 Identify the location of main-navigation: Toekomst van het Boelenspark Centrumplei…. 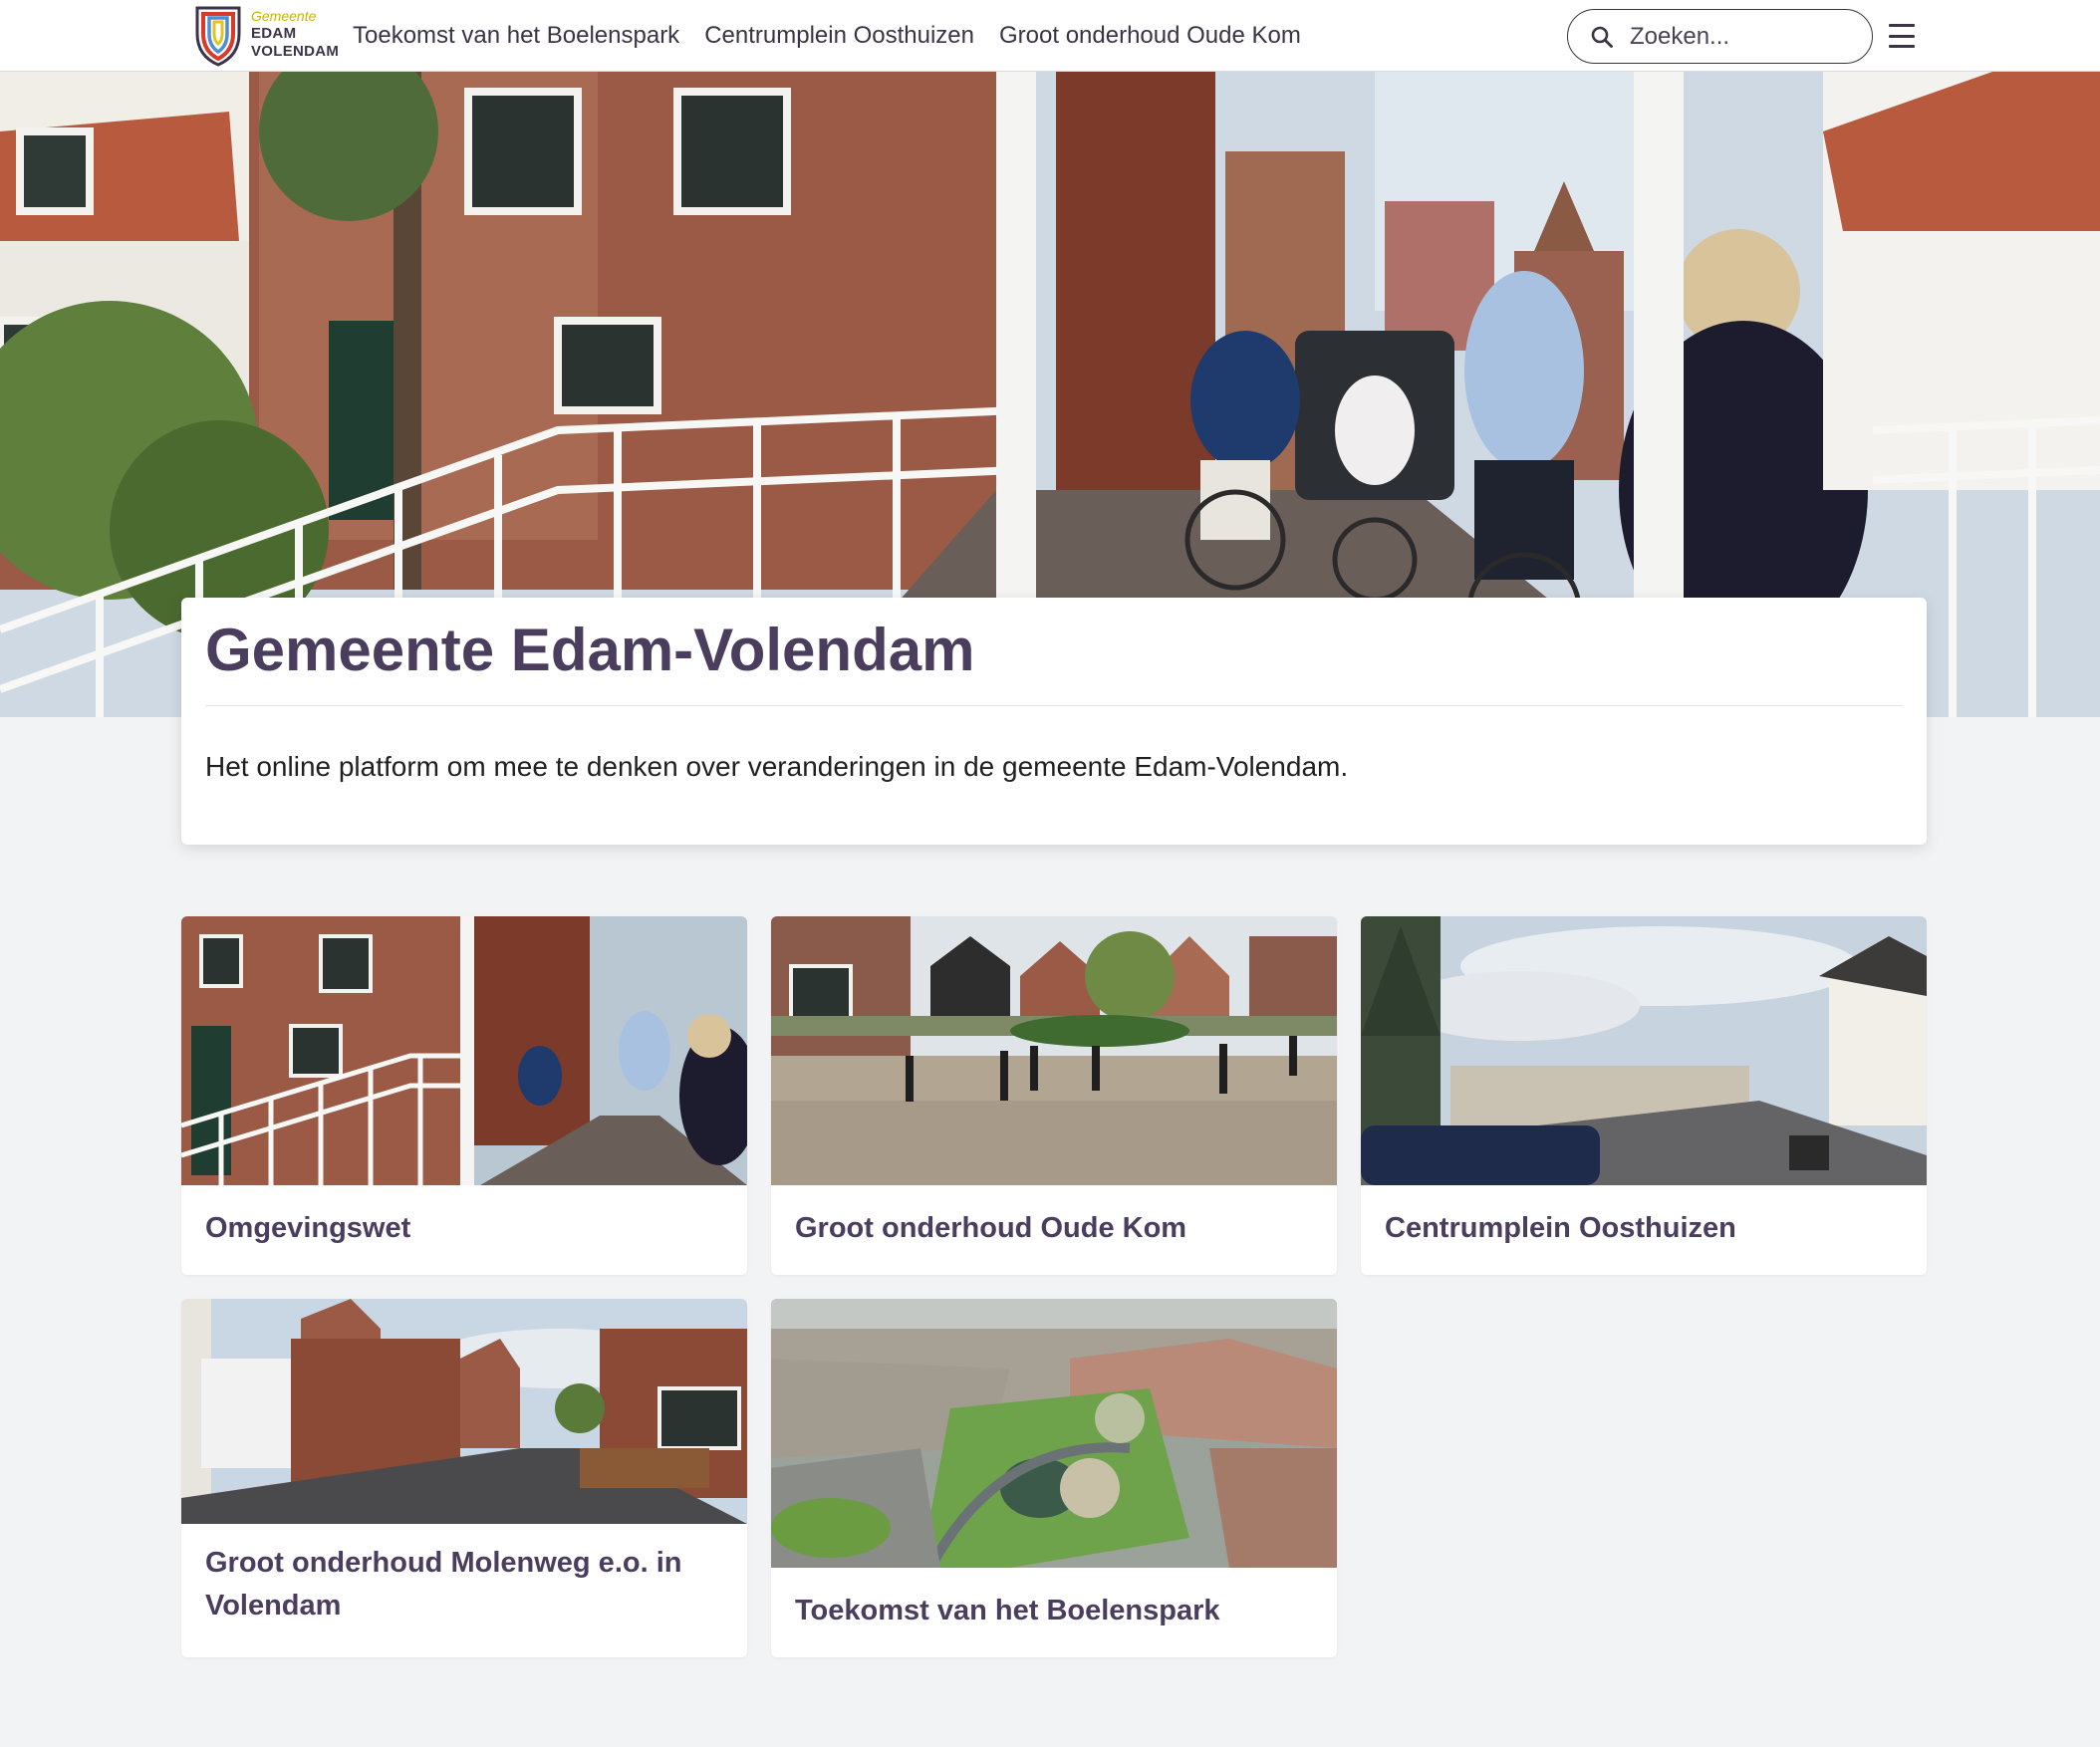
(839, 36).